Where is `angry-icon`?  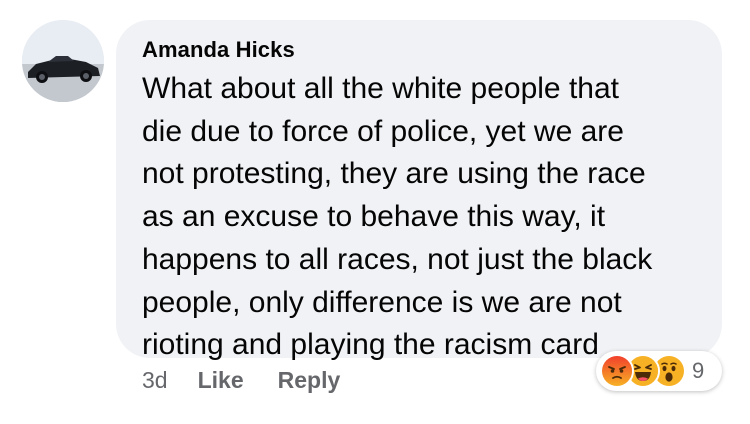
angry-icon is located at coordinates (617, 371).